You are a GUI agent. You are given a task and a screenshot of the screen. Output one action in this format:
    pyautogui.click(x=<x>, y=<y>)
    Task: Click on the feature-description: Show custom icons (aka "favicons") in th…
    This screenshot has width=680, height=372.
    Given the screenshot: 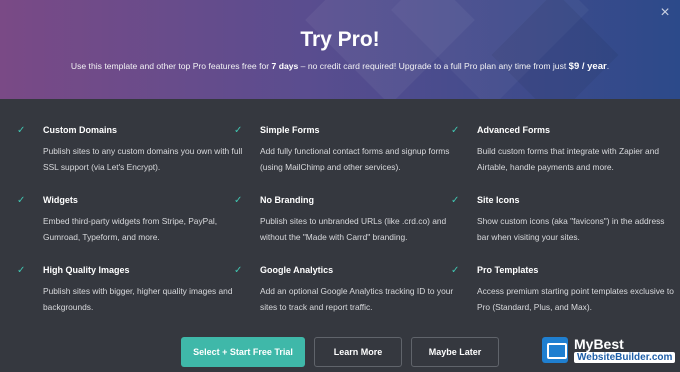 What is the action you would take?
    pyautogui.click(x=571, y=229)
    